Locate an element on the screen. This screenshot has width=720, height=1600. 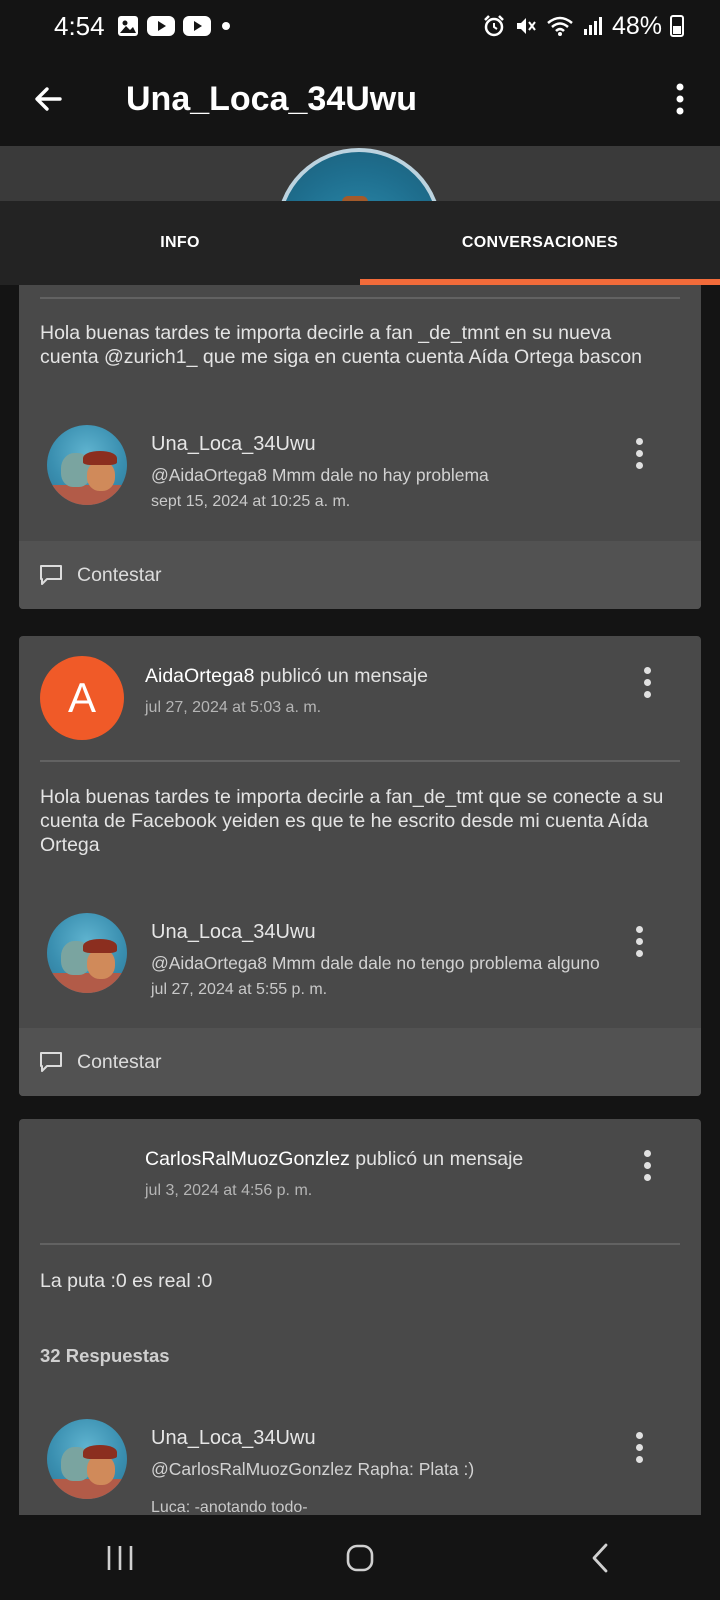
back-icon is located at coordinates (600, 1557).